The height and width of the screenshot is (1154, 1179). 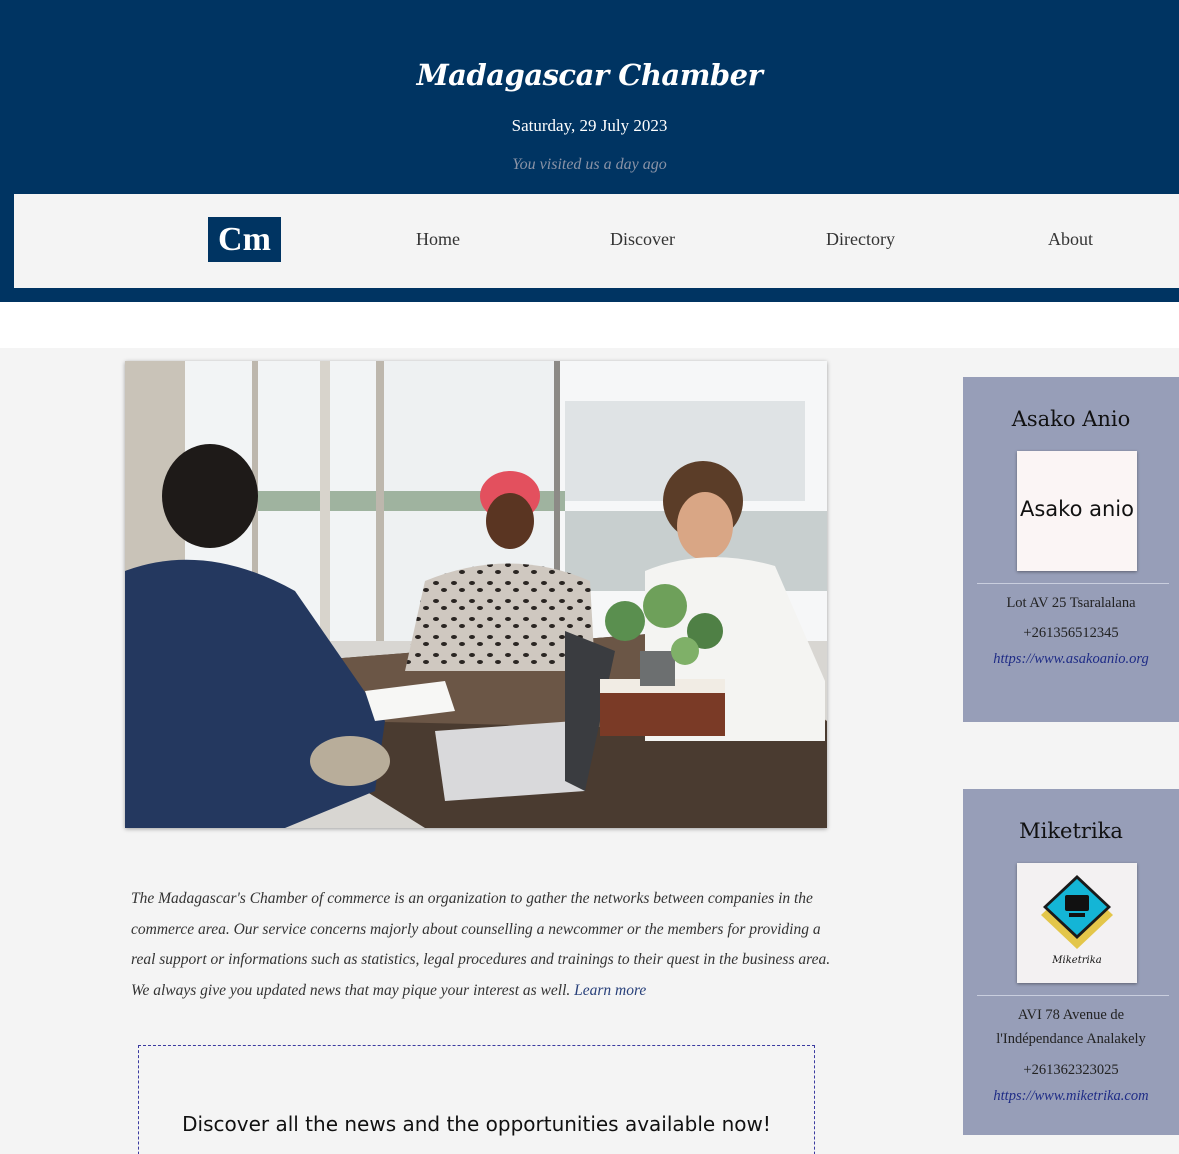 I want to click on business-address-line-1: AVI 78 Avenue de, so click(x=1071, y=1015).